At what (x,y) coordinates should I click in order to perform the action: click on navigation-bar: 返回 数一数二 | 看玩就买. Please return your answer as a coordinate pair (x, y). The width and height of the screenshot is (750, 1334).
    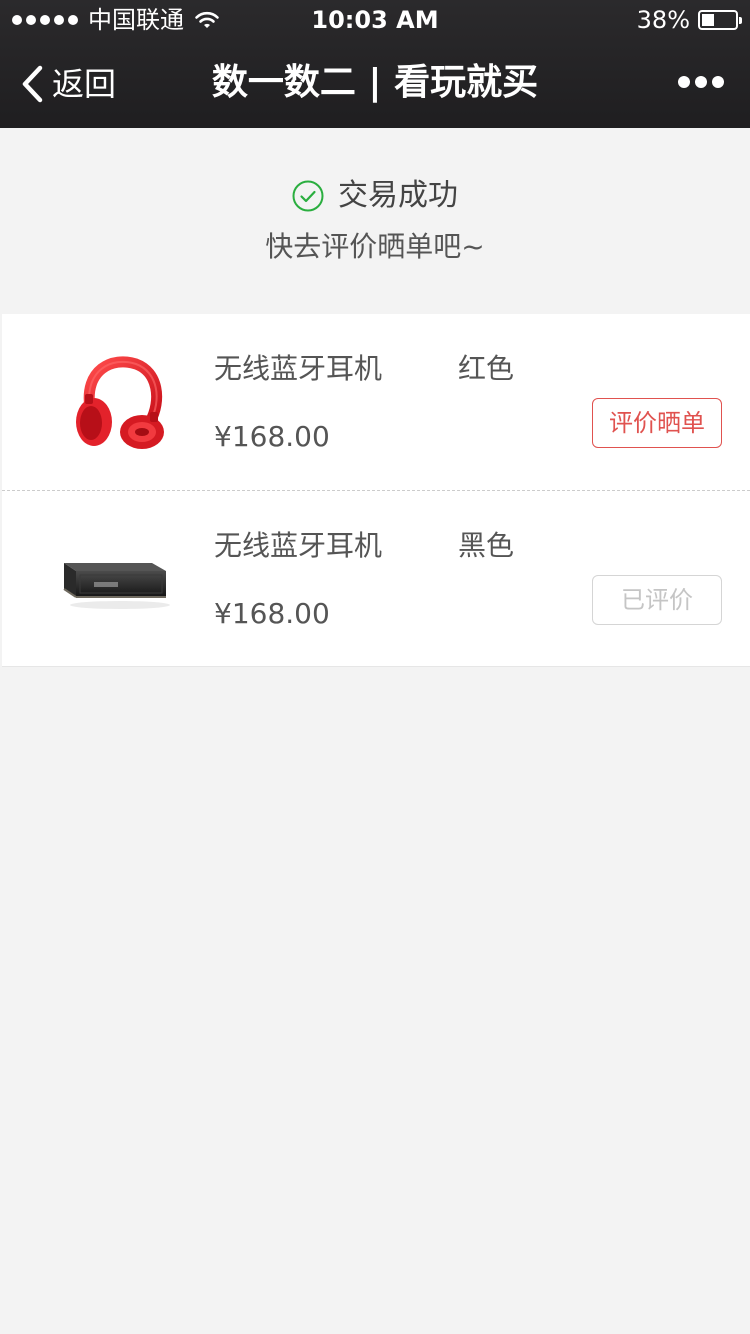
    Looking at the image, I should click on (375, 84).